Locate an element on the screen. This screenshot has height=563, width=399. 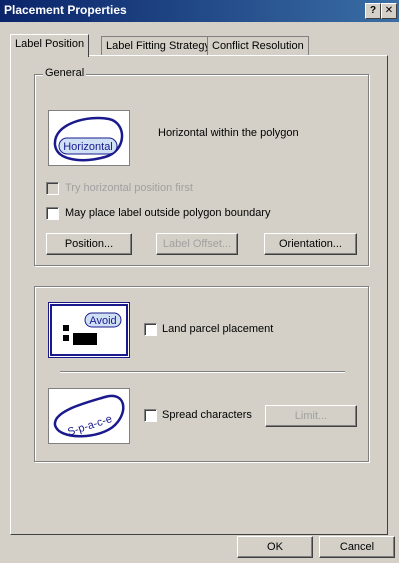
window-title: Placement Properties is located at coordinates (65, 10).